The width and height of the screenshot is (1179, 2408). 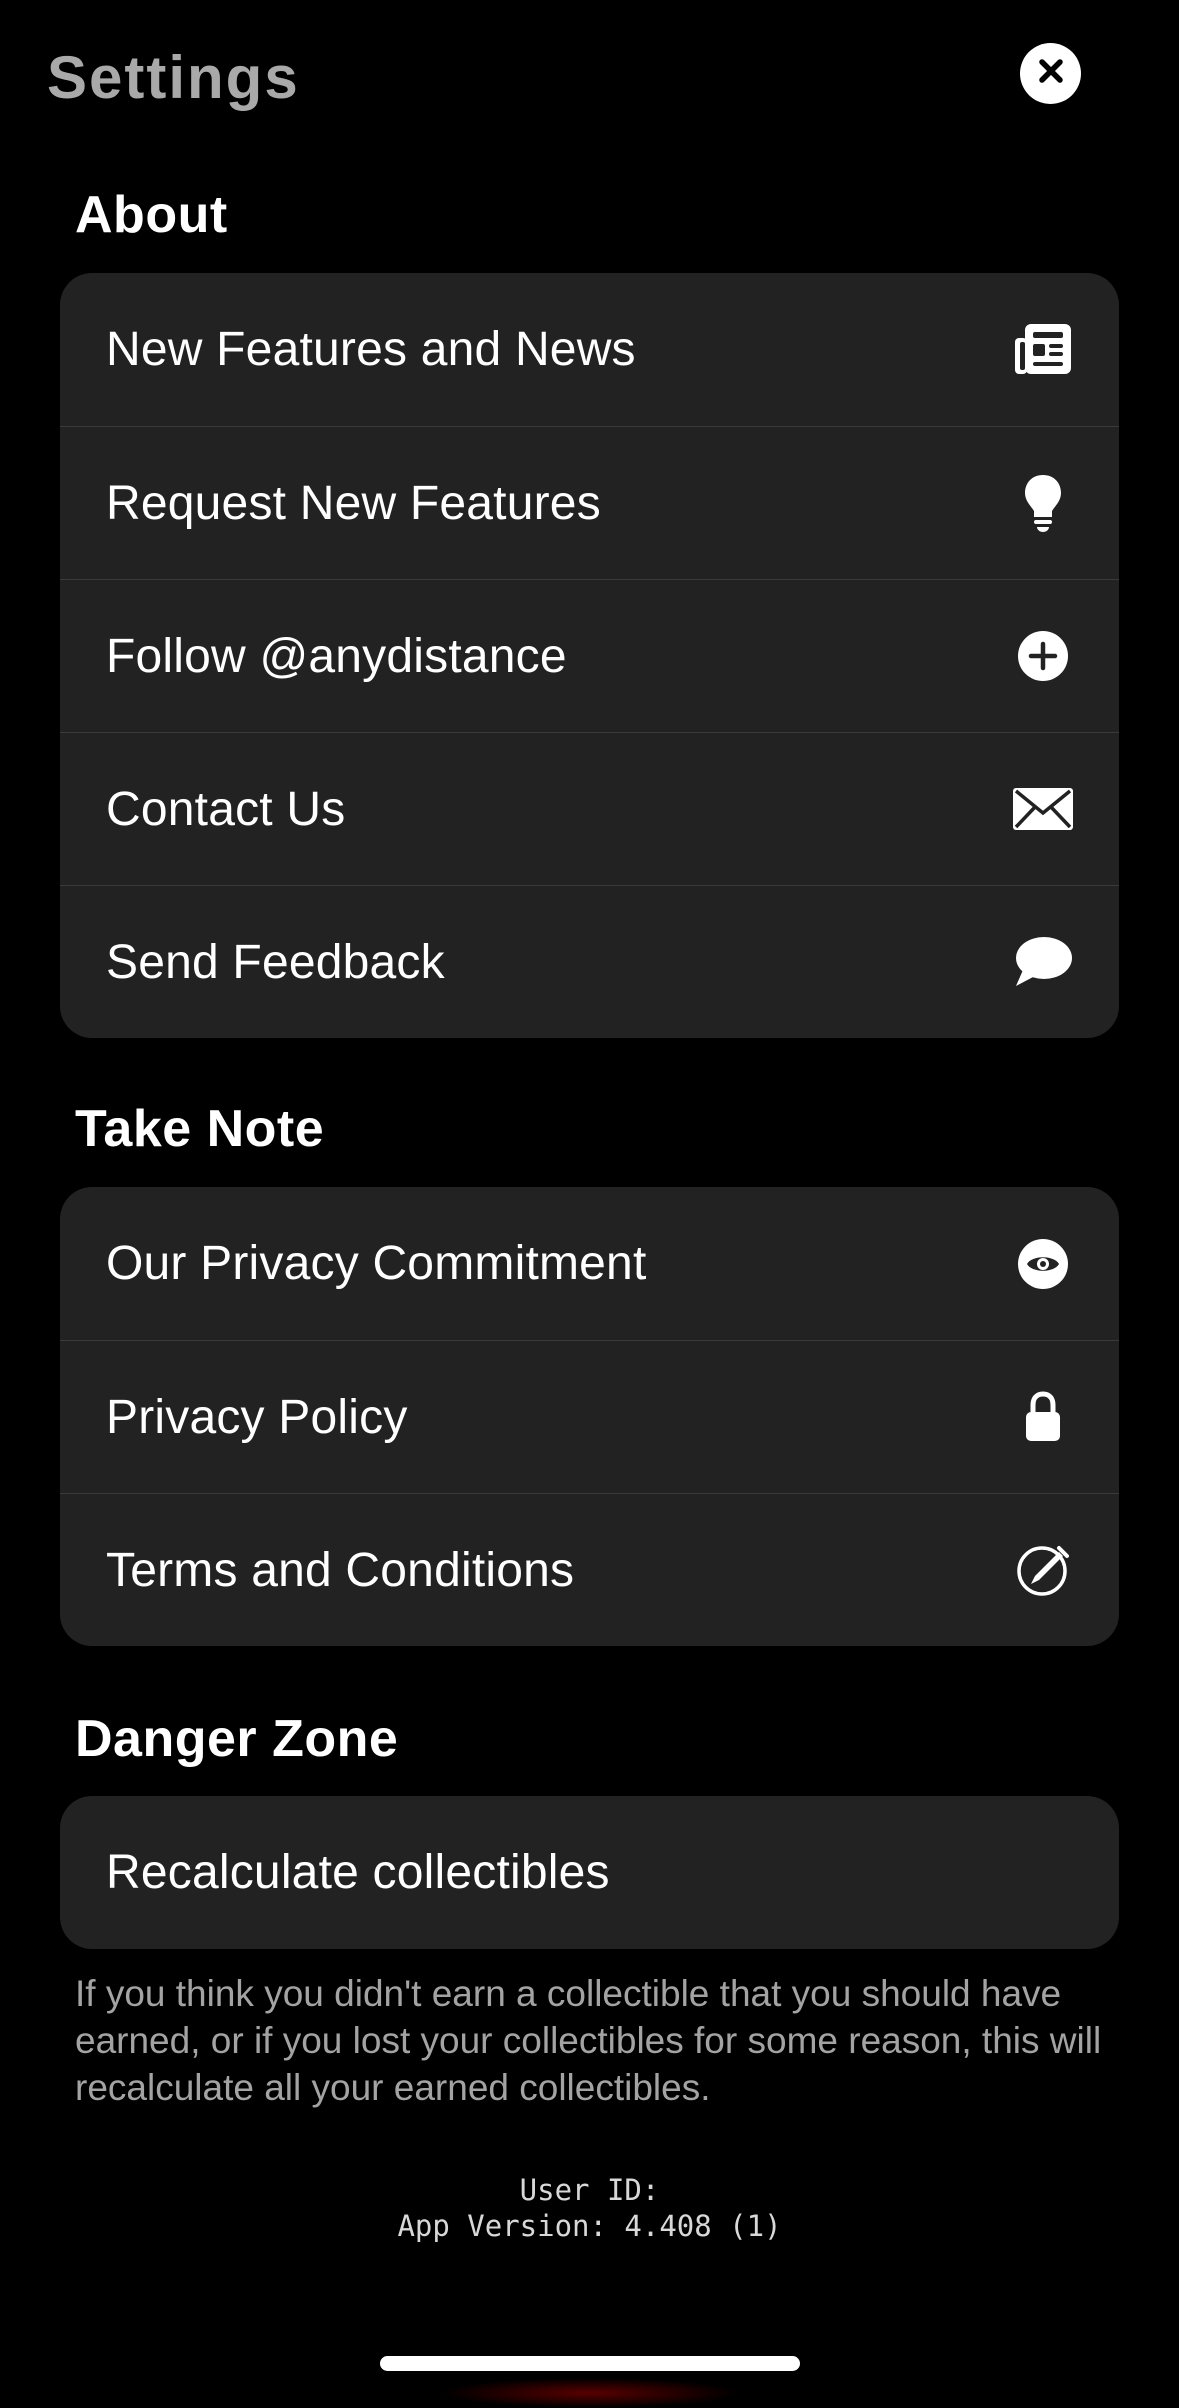 I want to click on menu-item-send-feedback: Send Feedback, so click(x=589, y=961).